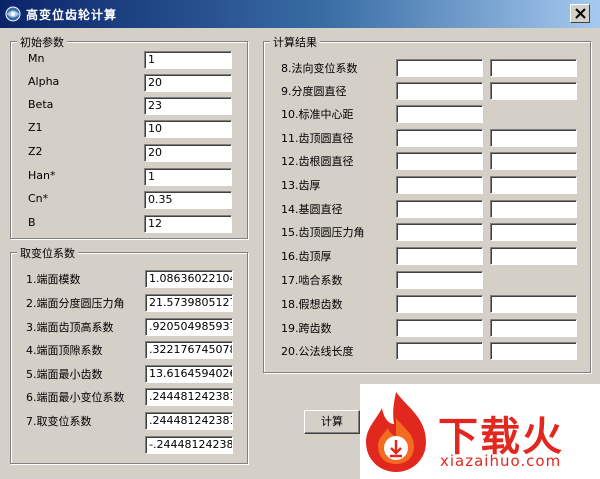 The height and width of the screenshot is (479, 600). Describe the element at coordinates (41, 104) in the screenshot. I see `param-label-beta: Beta` at that location.